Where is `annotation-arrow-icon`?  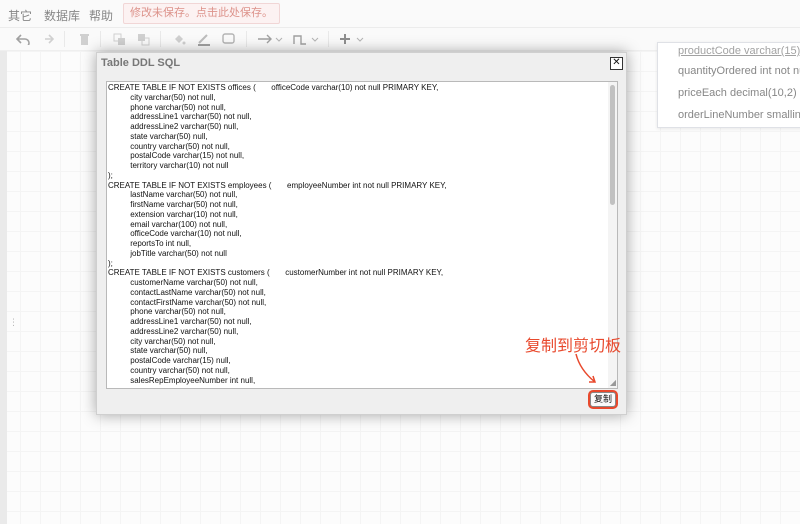
annotation-arrow-icon is located at coordinates (586, 368).